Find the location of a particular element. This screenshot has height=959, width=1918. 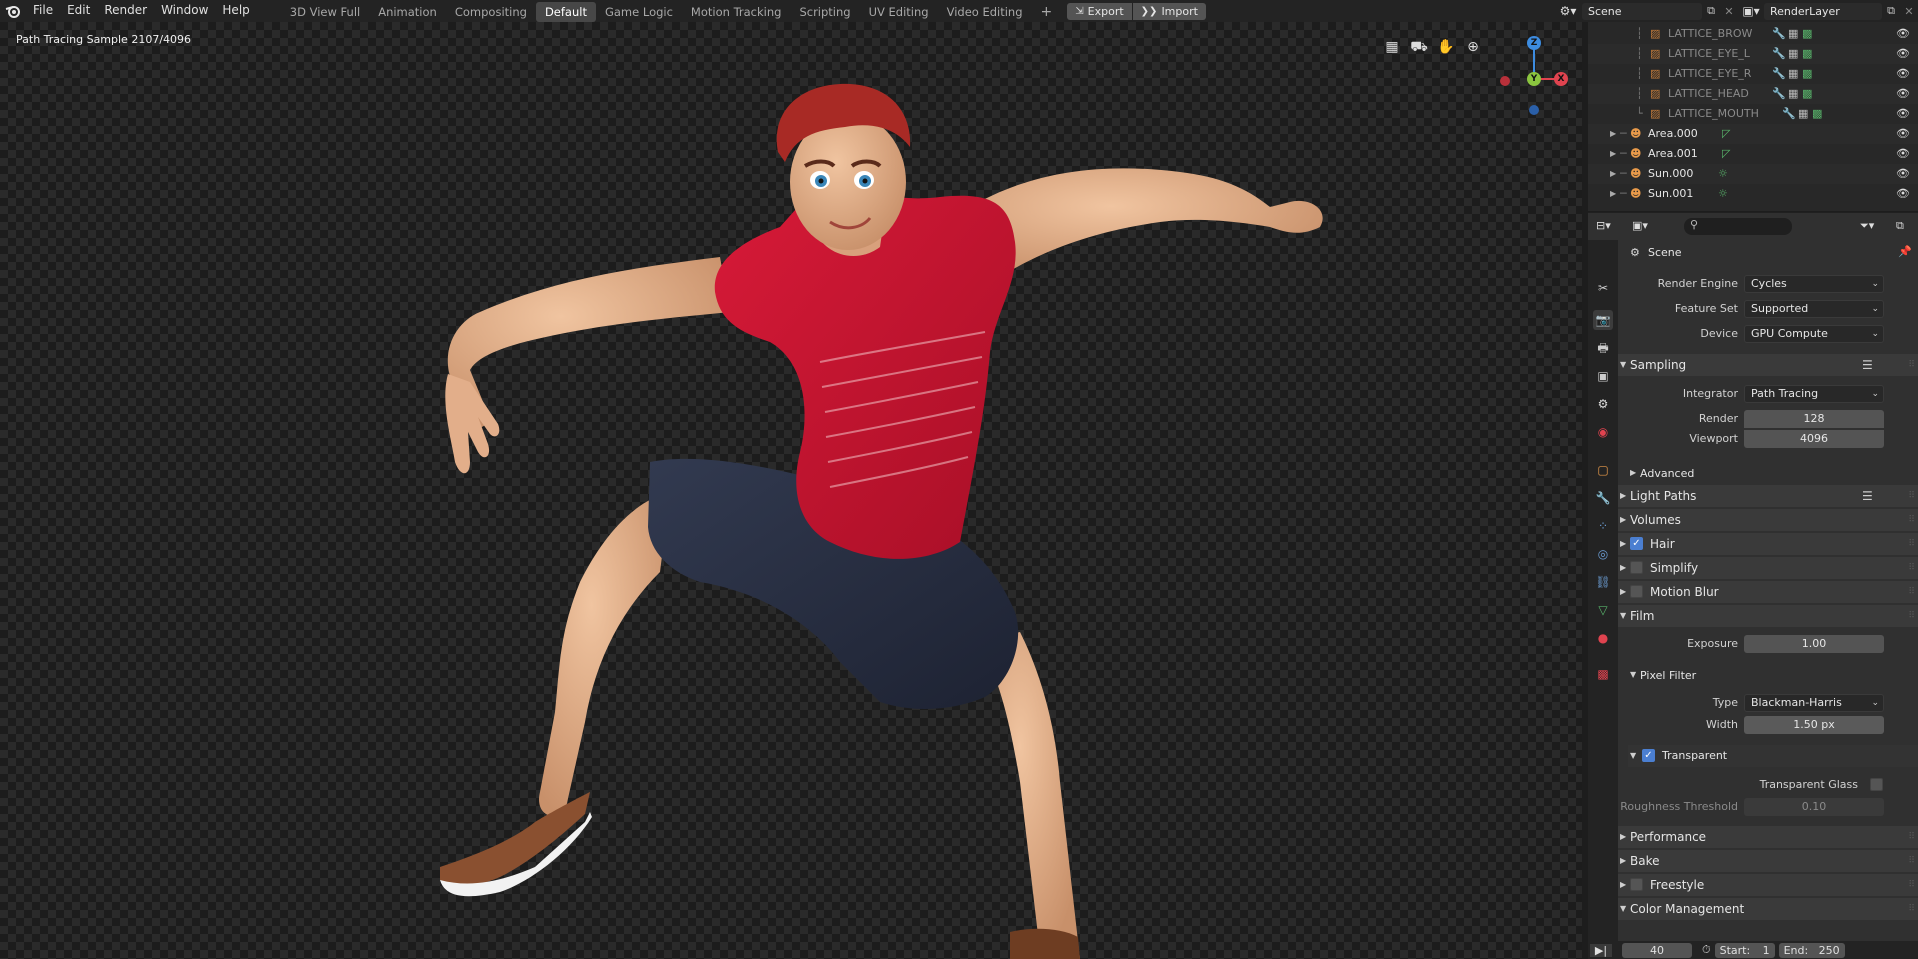

pan-view-hand-icon: ✋ is located at coordinates (1446, 47).